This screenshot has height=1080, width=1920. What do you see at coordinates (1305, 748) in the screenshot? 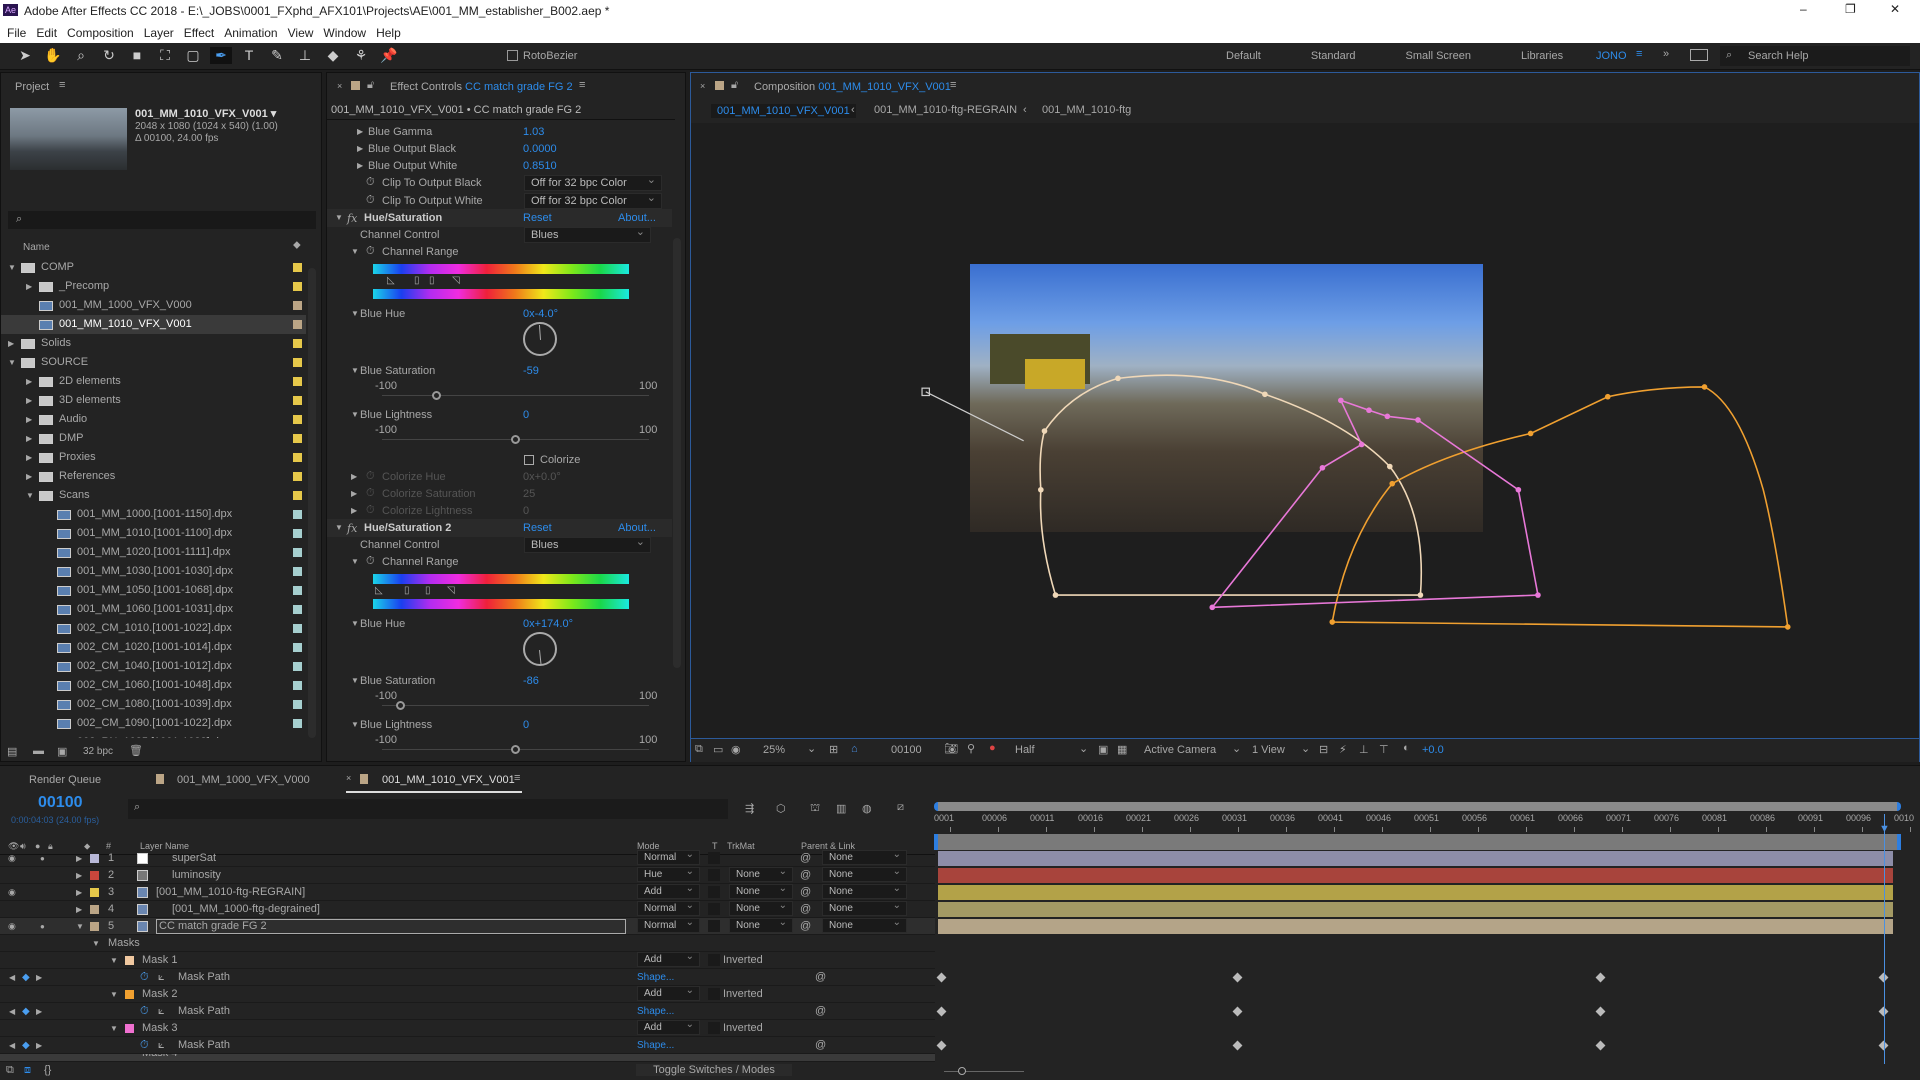
I see `chevron-down-icon: ⌄` at bounding box center [1305, 748].